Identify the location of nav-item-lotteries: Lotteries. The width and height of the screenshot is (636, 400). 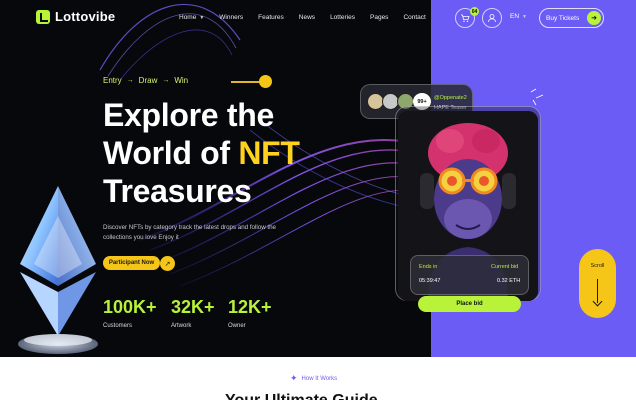
(342, 17).